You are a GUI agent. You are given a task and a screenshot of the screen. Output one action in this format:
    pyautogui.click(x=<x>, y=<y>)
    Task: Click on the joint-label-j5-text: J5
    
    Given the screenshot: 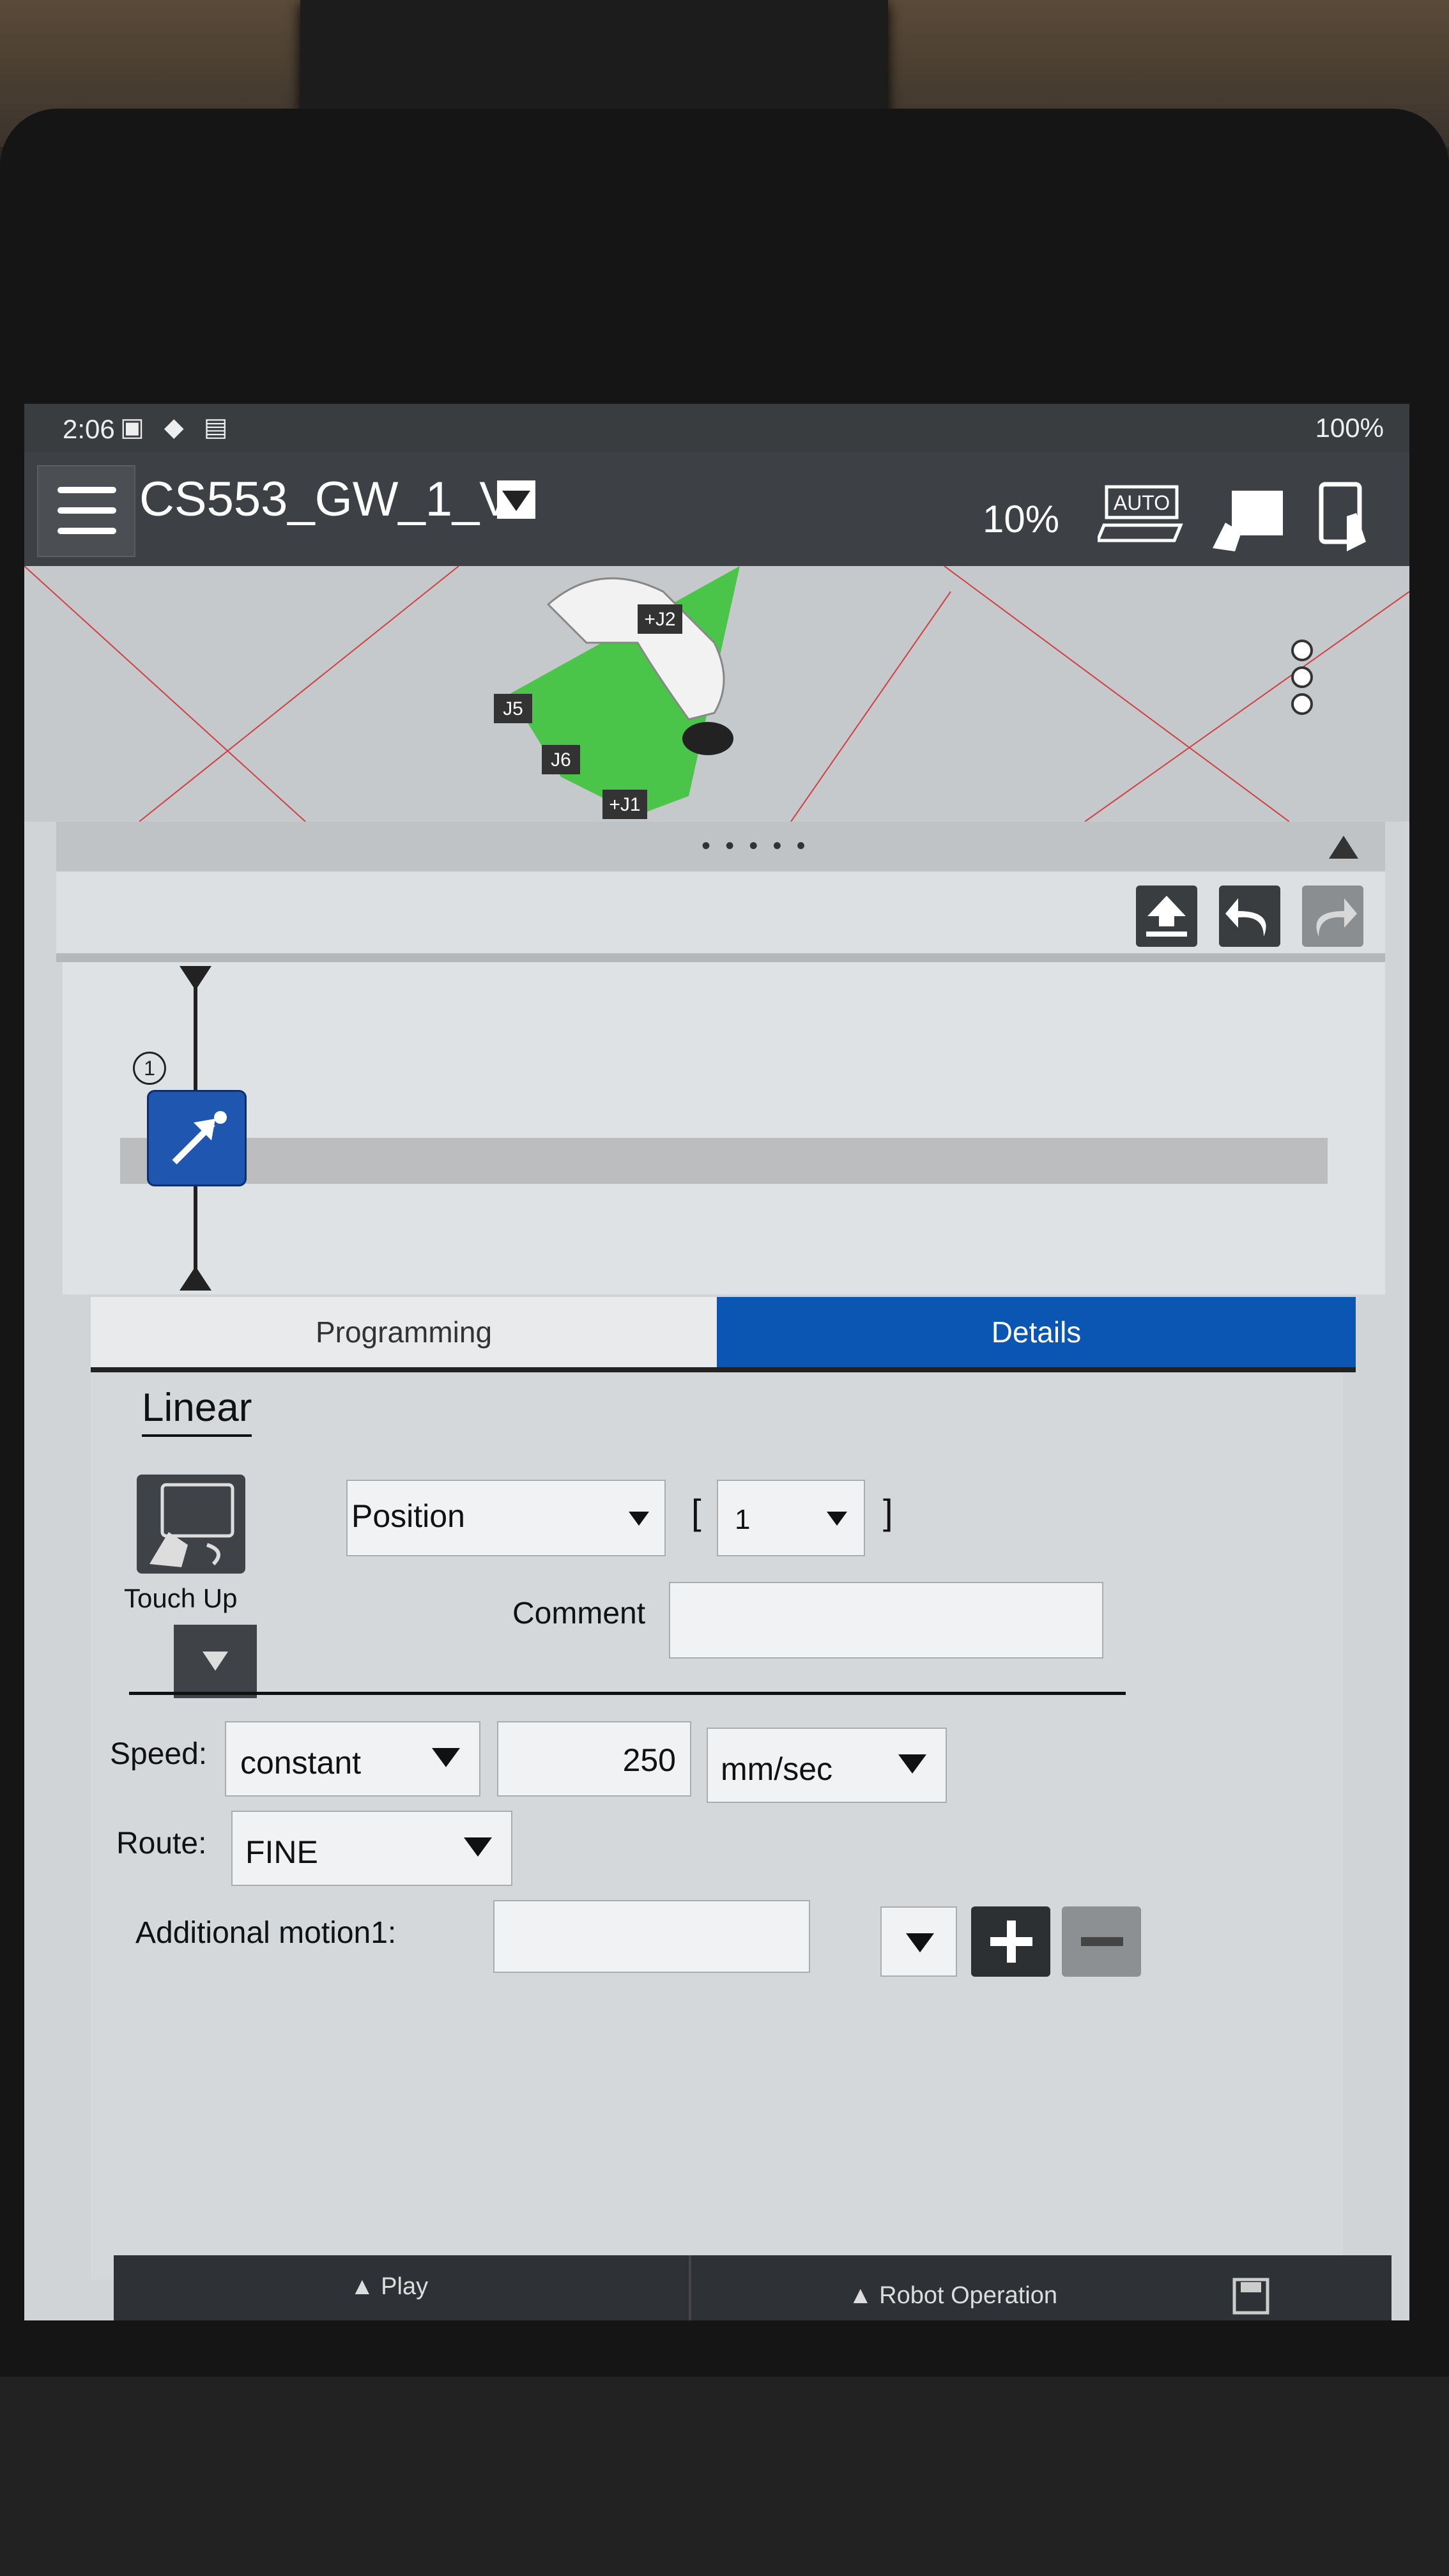 What is the action you would take?
    pyautogui.click(x=513, y=708)
    